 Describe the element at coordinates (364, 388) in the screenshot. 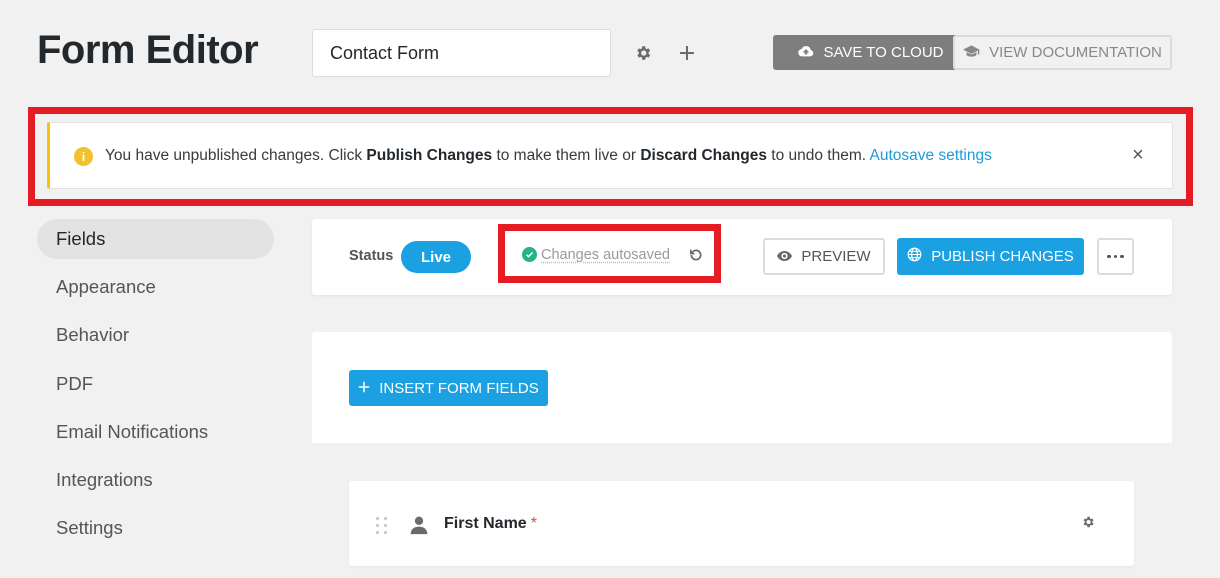

I see `plus-icon` at that location.